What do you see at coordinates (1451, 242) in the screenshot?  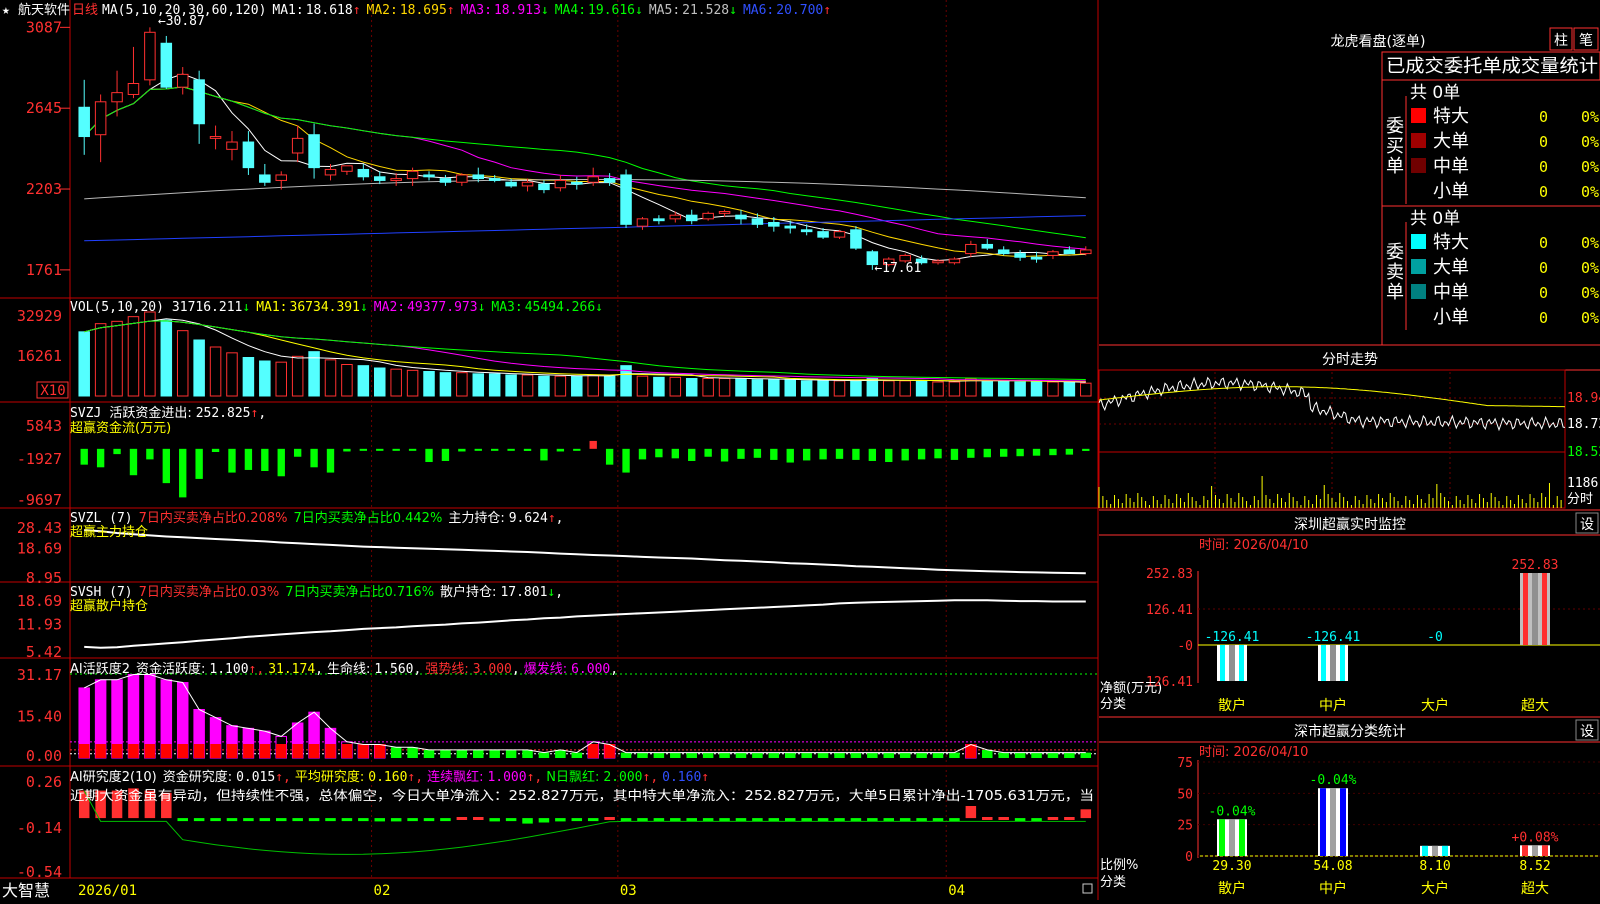 I see `order-row-label: 特大` at bounding box center [1451, 242].